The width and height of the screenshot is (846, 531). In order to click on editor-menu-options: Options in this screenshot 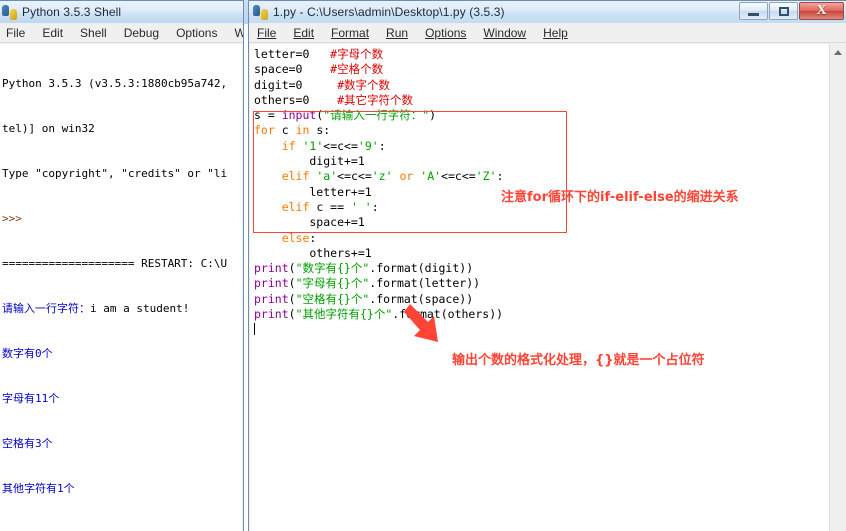, I will do `click(445, 33)`.